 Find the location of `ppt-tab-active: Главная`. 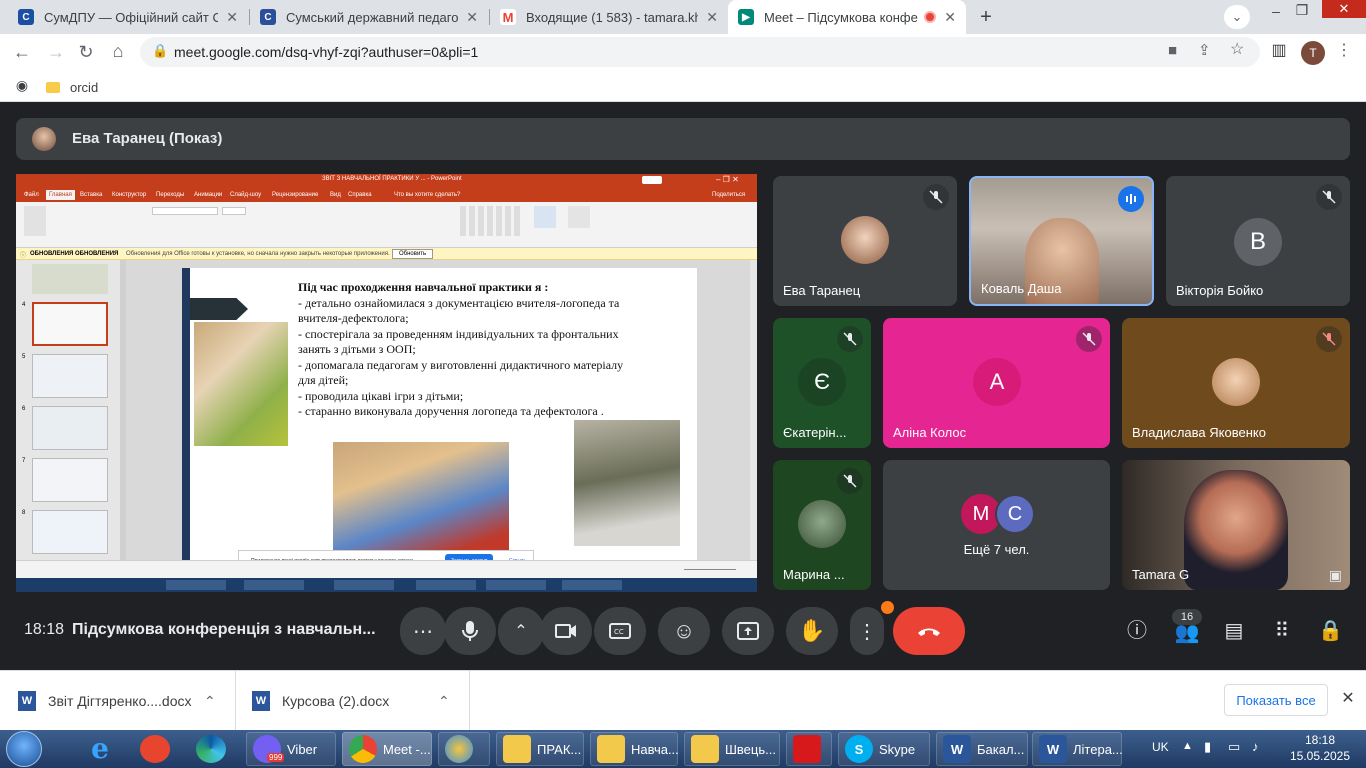

ppt-tab-active: Главная is located at coordinates (60, 195).